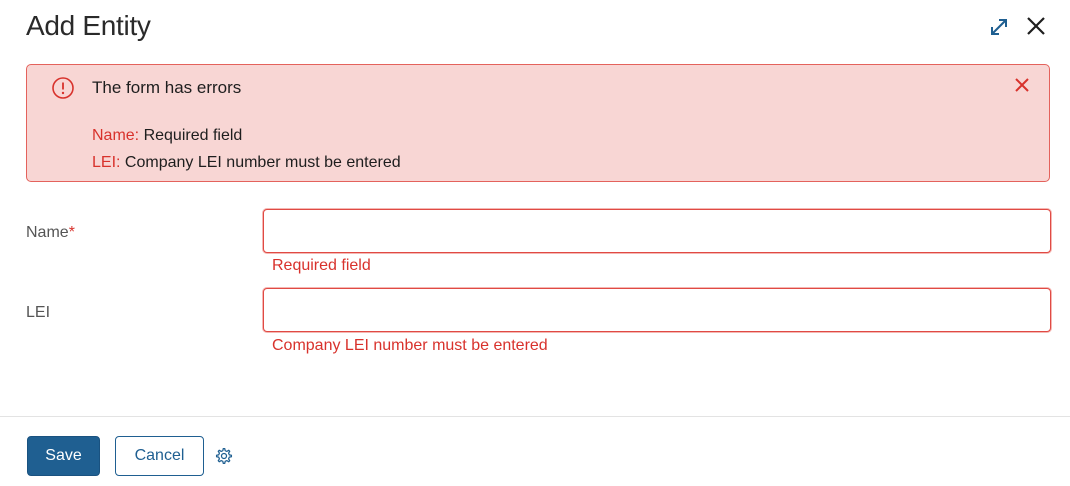  I want to click on gear-icon, so click(224, 456).